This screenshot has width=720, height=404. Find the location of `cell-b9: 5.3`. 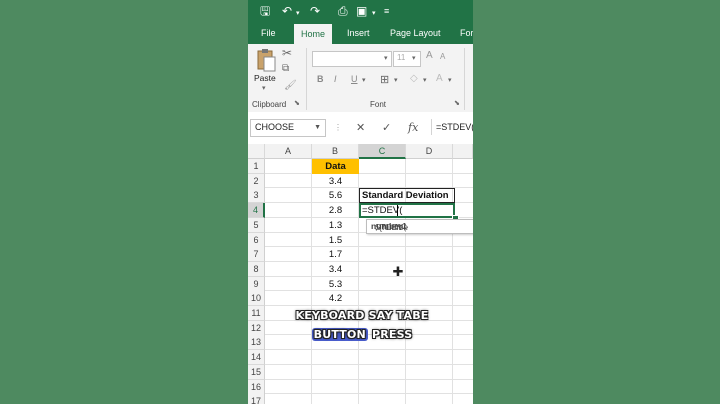

cell-b9: 5.3 is located at coordinates (335, 284).